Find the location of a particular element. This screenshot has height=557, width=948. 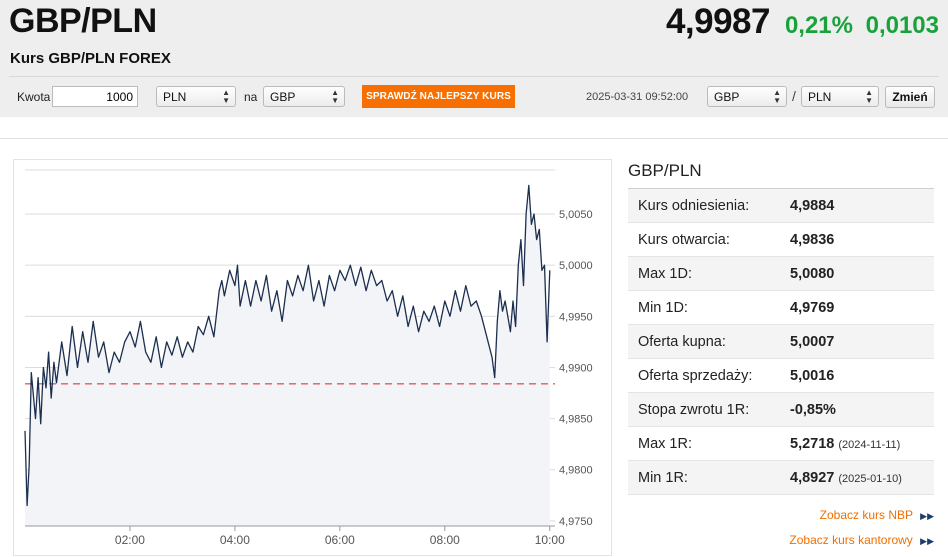

stat-label: Kurs odniesienia: is located at coordinates (694, 206).